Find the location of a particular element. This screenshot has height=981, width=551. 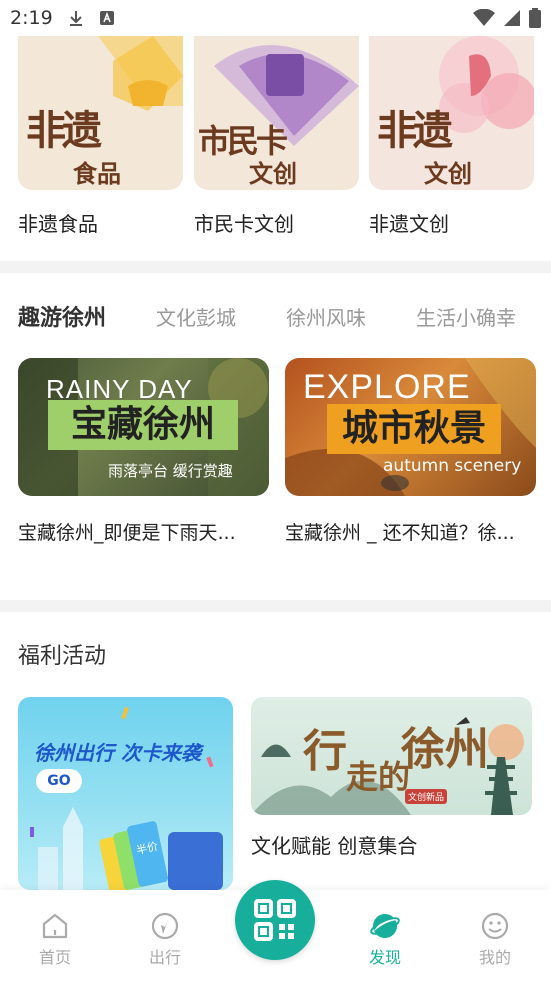

category-image: 非遗 文创 is located at coordinates (451, 113).